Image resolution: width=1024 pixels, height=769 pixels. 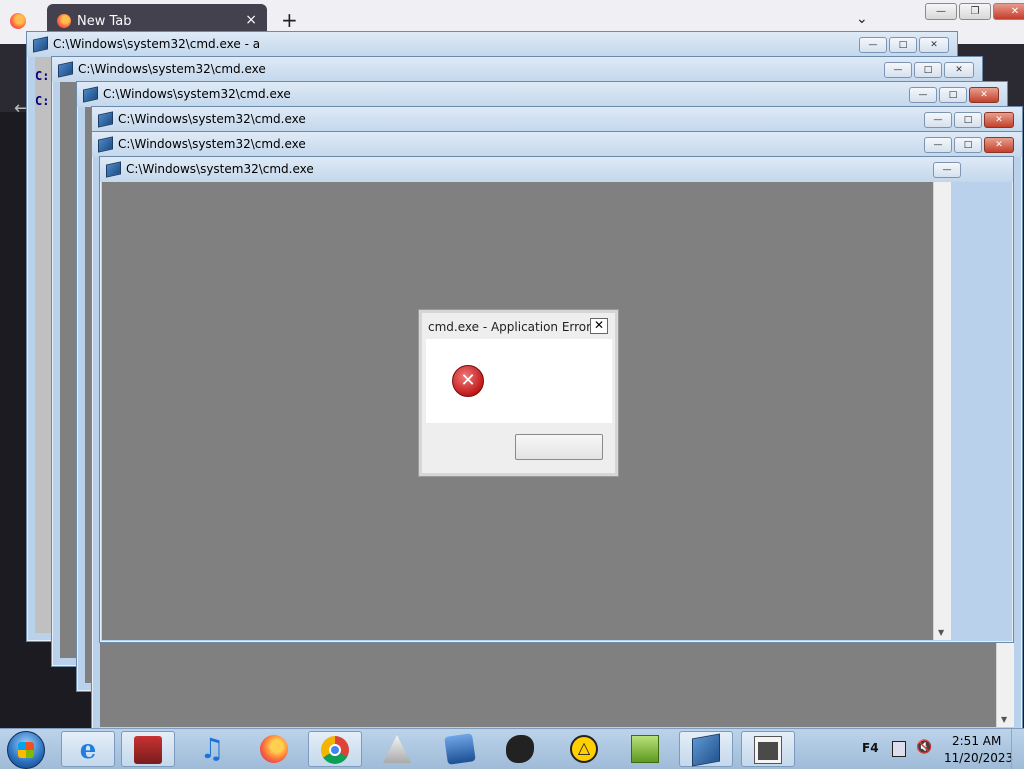 What do you see at coordinates (599, 326) in the screenshot?
I see `dialog-close-button: ✕` at bounding box center [599, 326].